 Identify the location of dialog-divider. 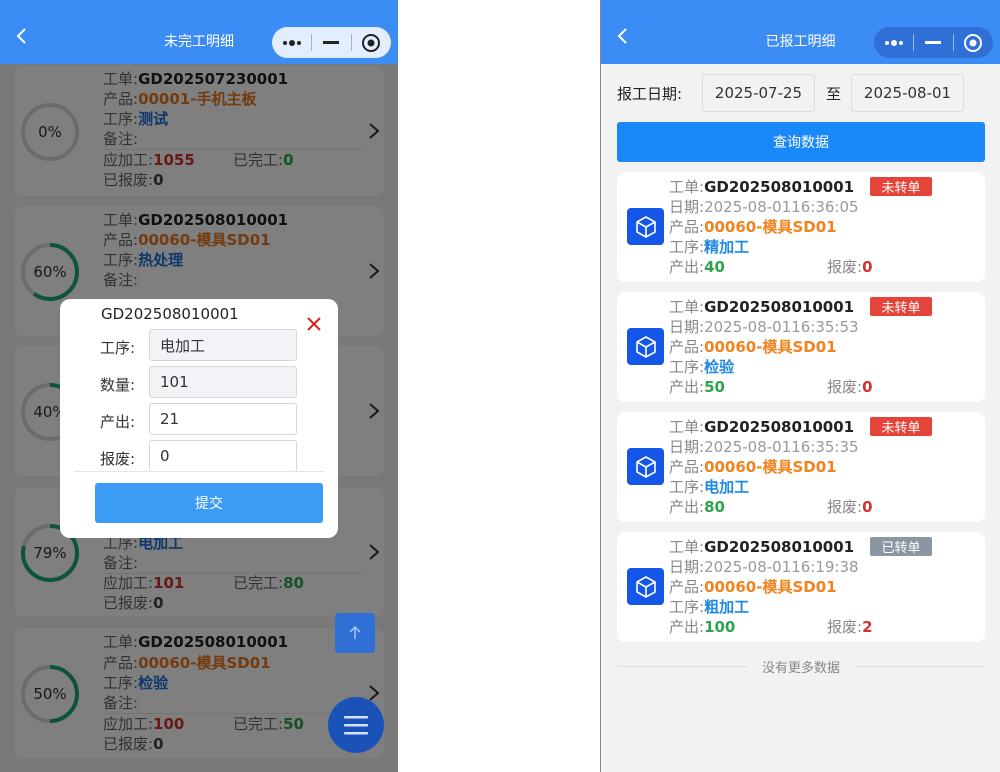
(199, 471).